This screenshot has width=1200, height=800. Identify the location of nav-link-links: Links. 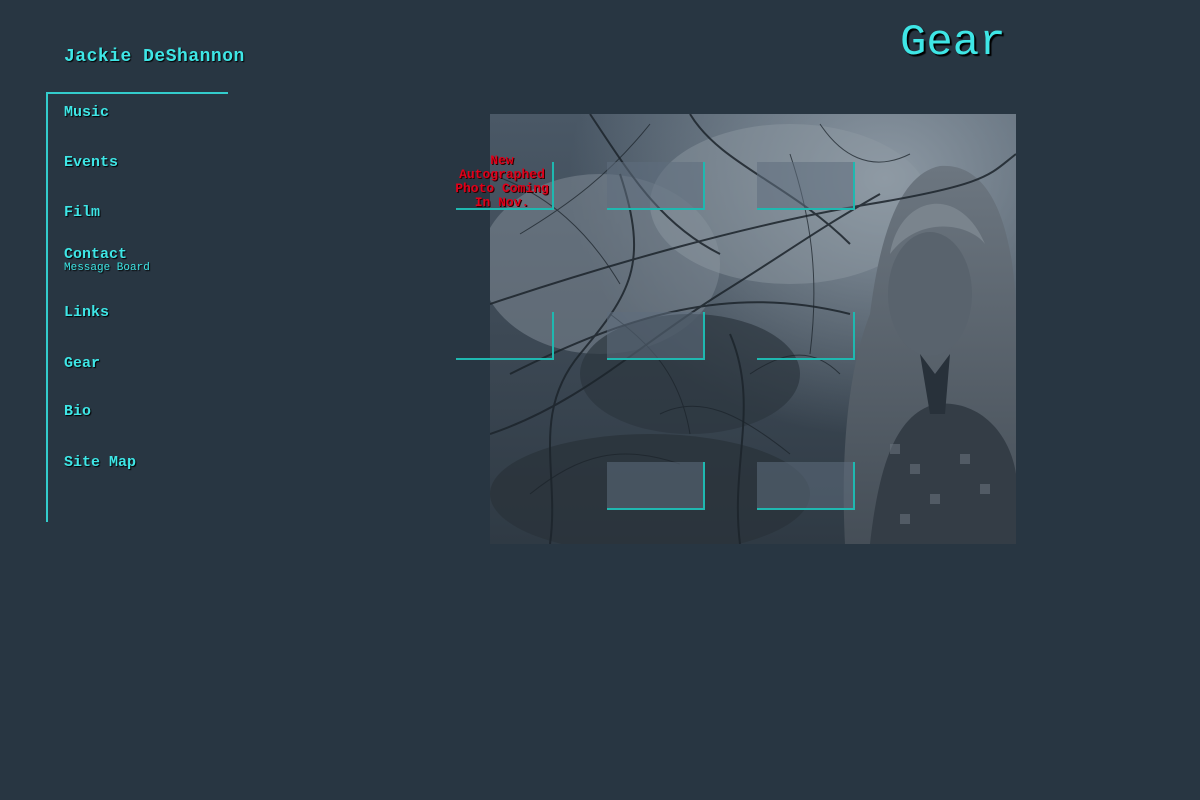
(86, 312).